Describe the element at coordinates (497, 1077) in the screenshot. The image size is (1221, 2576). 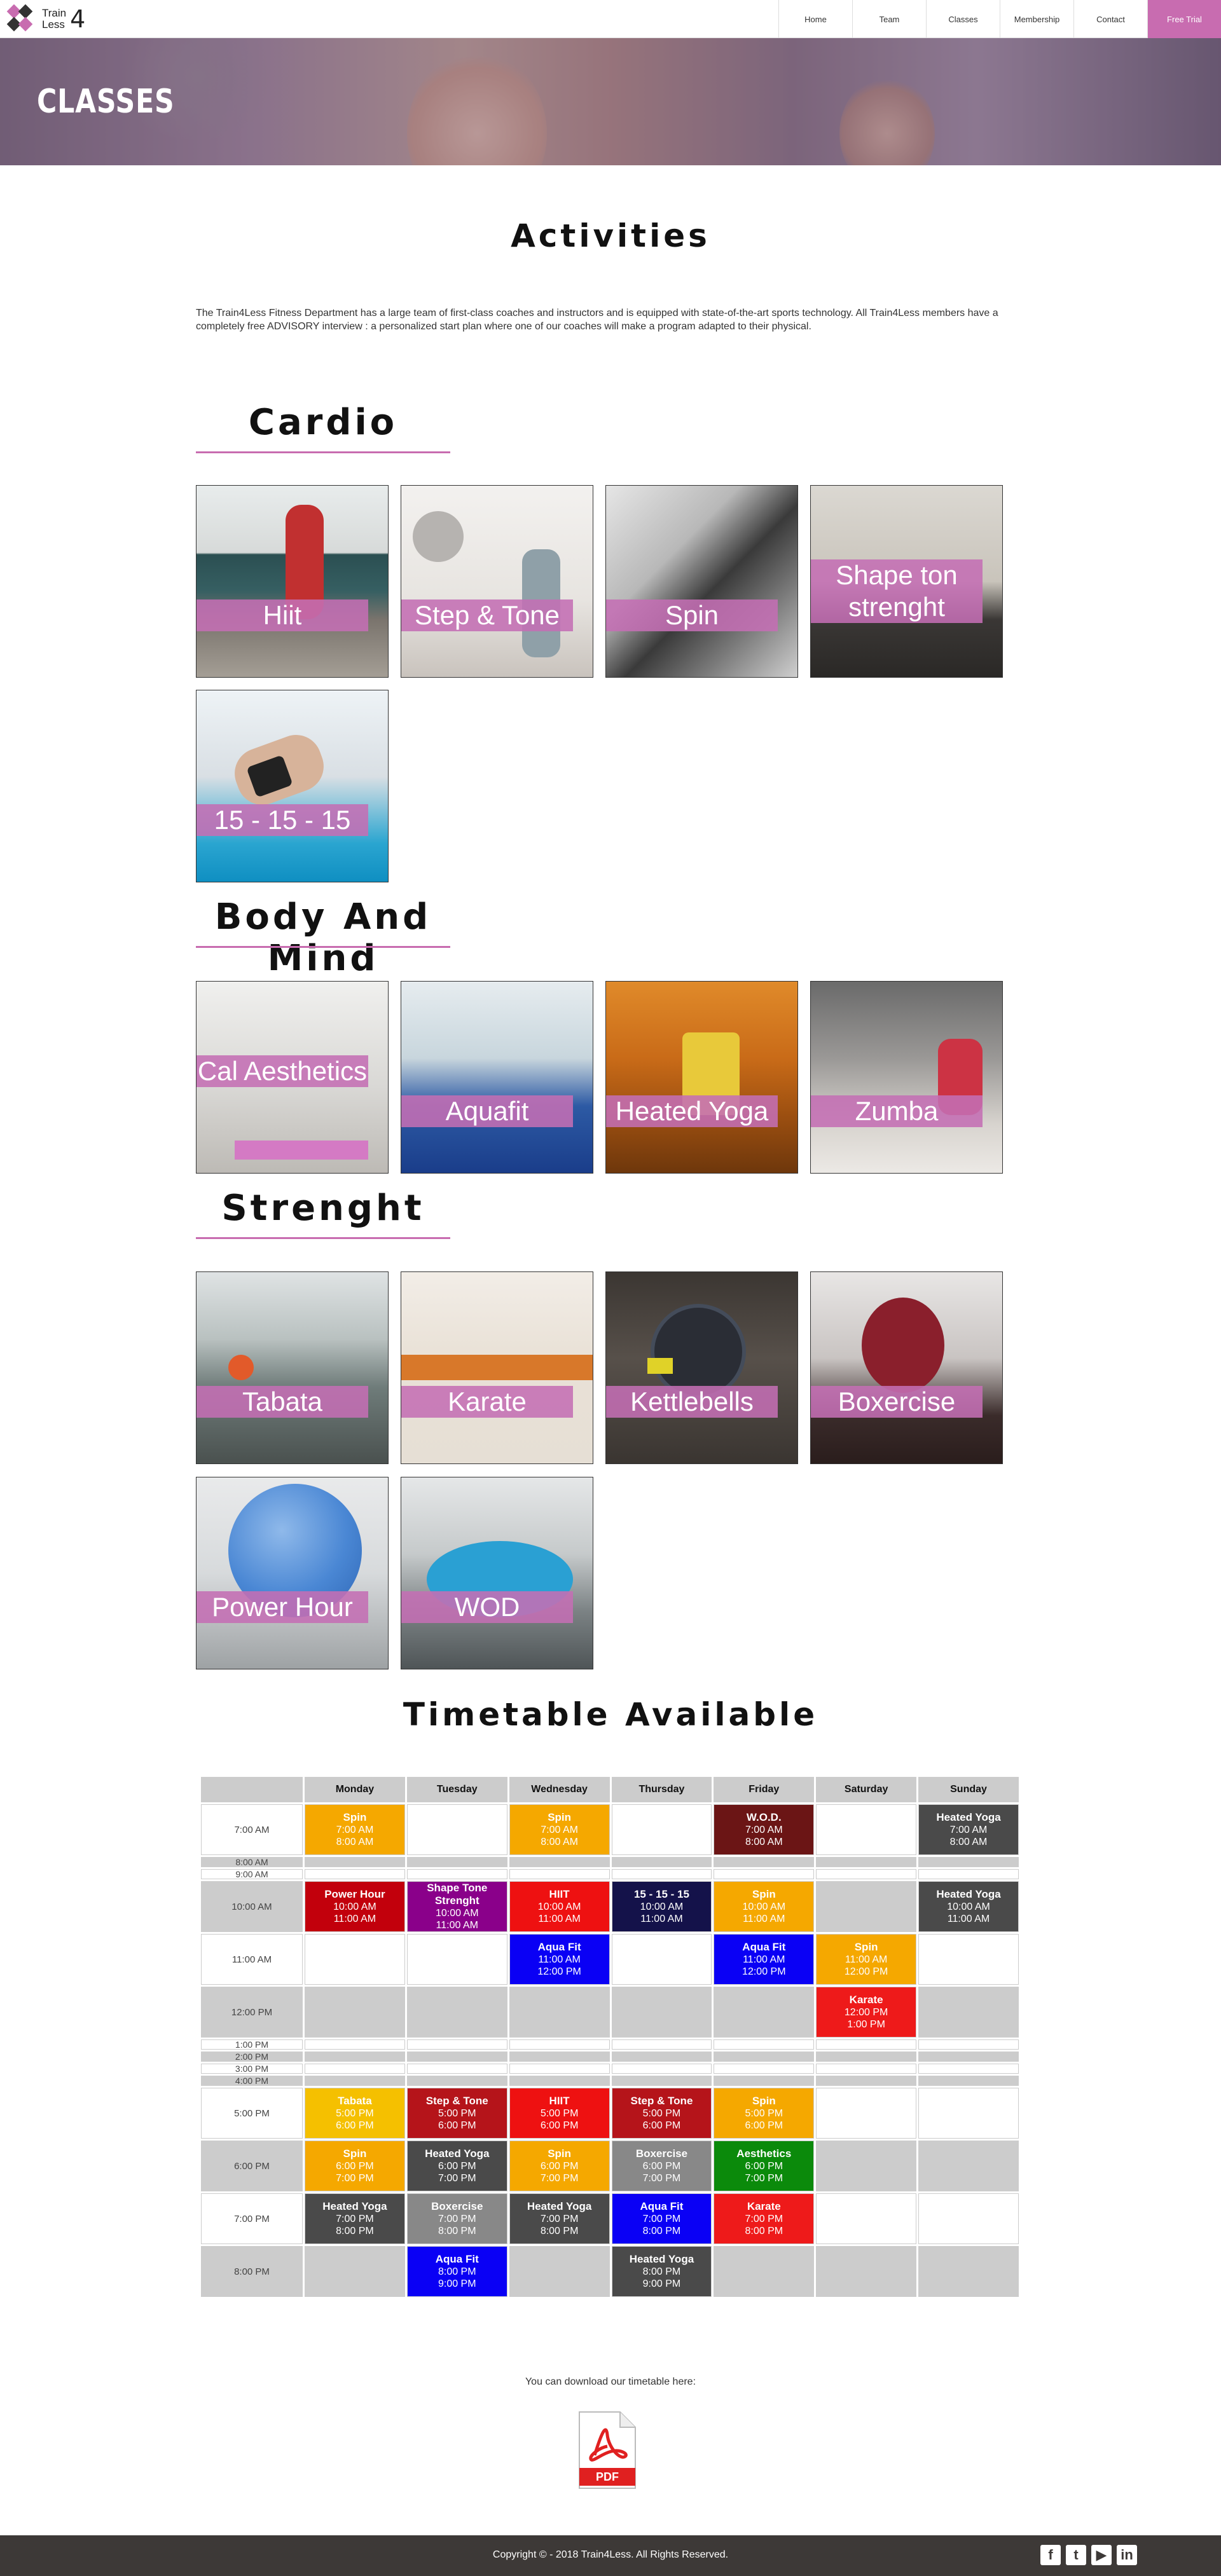
I see `class-card-aquafit: Aquafit` at that location.